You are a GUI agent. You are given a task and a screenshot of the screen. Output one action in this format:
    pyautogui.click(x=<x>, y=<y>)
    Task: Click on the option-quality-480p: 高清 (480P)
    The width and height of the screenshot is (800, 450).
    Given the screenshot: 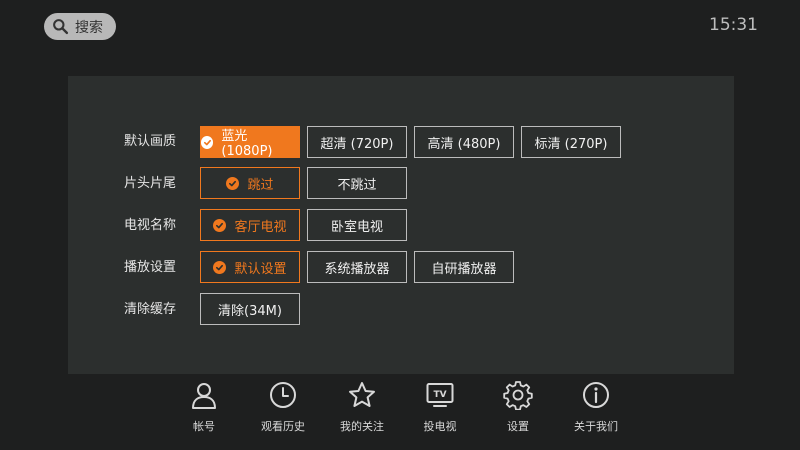 What is the action you would take?
    pyautogui.click(x=464, y=142)
    